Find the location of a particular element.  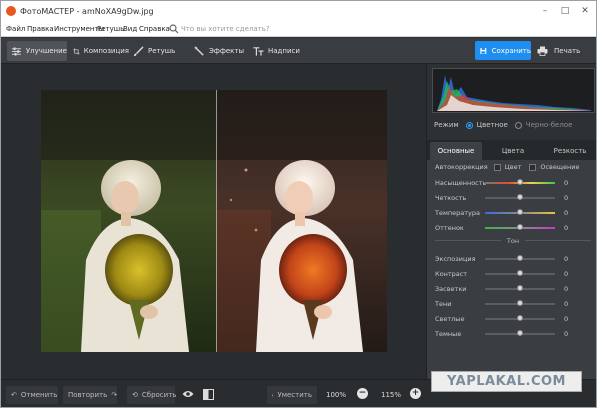

contrast-knob is located at coordinates (520, 273).